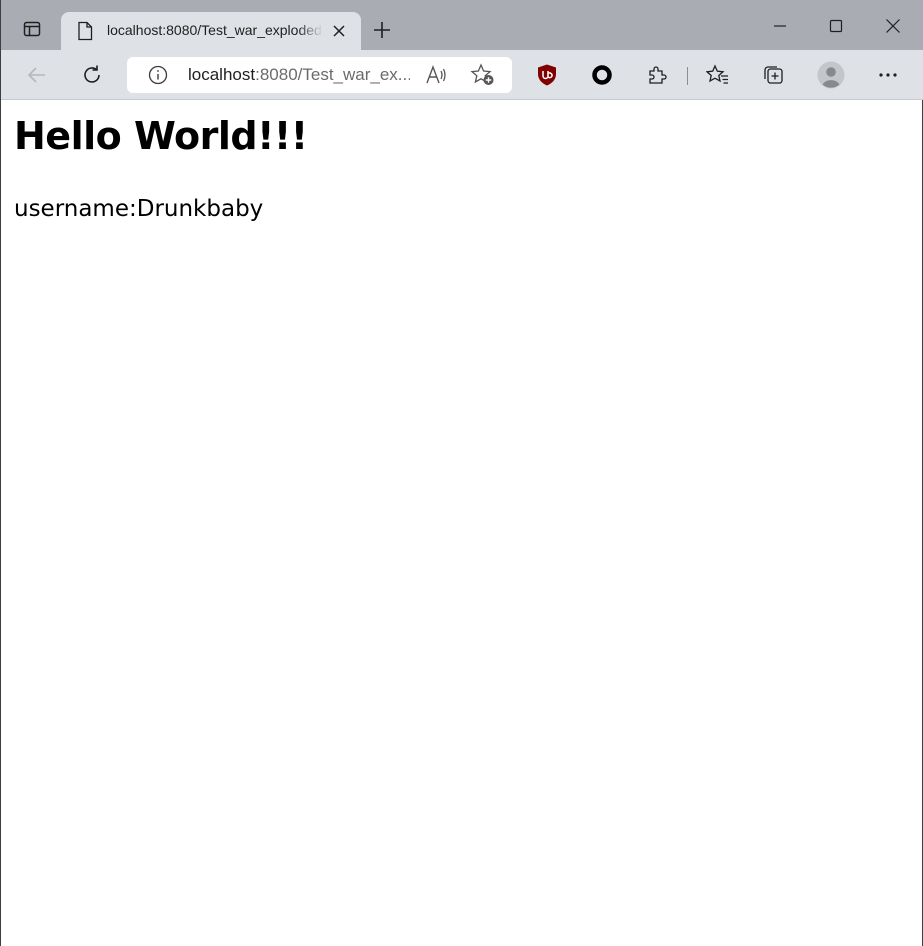 This screenshot has height=946, width=923. I want to click on close-window-button, so click(893, 26).